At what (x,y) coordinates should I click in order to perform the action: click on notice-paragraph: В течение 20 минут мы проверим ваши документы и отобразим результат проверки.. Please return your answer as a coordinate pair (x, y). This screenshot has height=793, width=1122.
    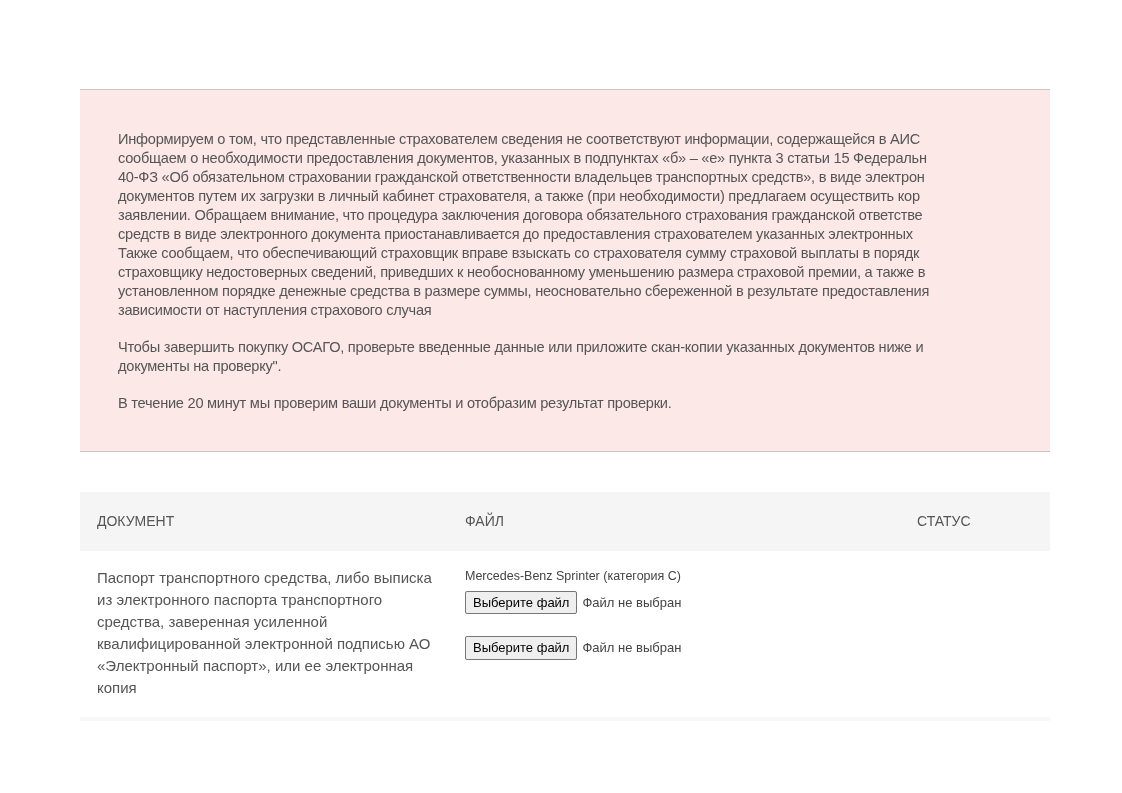
    Looking at the image, I should click on (395, 403).